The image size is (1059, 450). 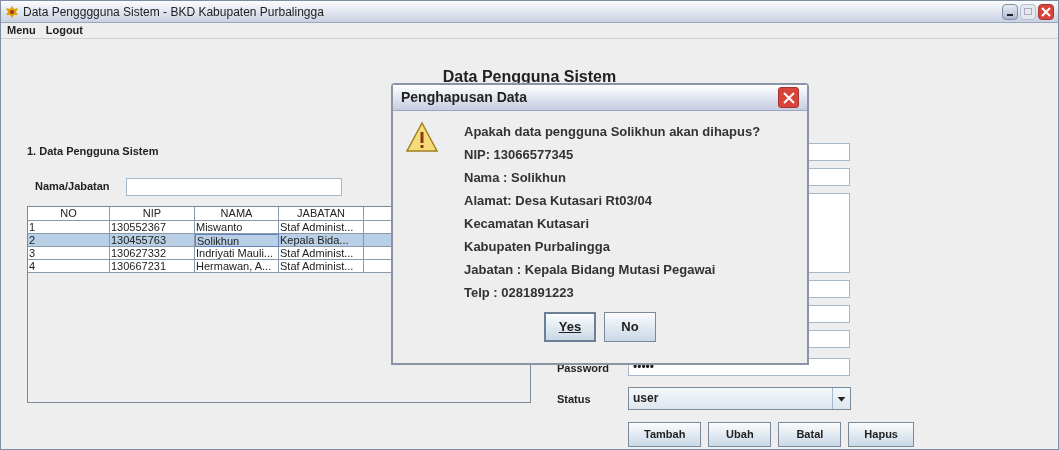 What do you see at coordinates (72, 187) in the screenshot?
I see `search-label: Nama/Jabatan` at bounding box center [72, 187].